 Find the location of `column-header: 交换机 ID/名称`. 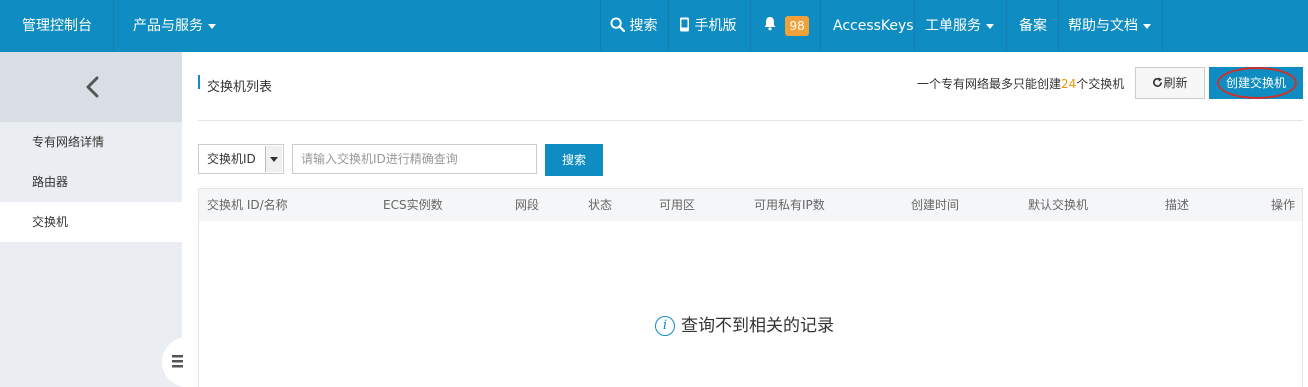

column-header: 交换机 ID/名称 is located at coordinates (247, 205).